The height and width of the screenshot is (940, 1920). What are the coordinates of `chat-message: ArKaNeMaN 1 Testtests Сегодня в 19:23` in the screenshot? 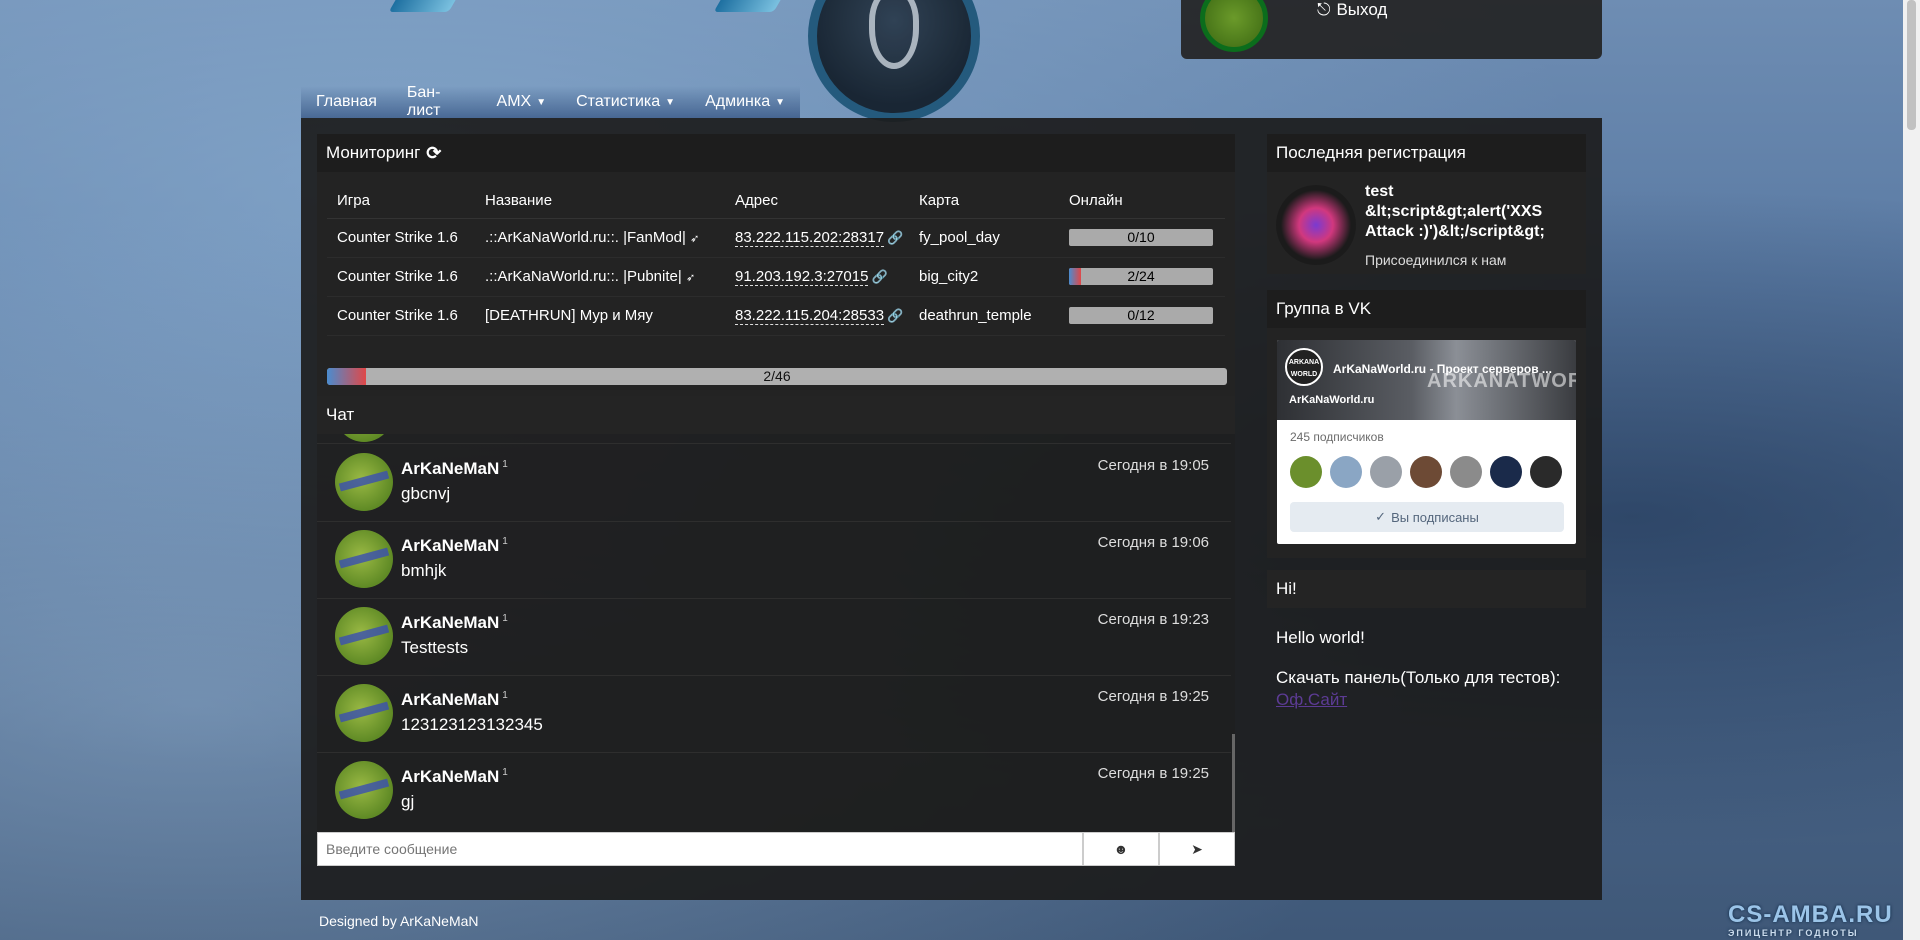 It's located at (774, 637).